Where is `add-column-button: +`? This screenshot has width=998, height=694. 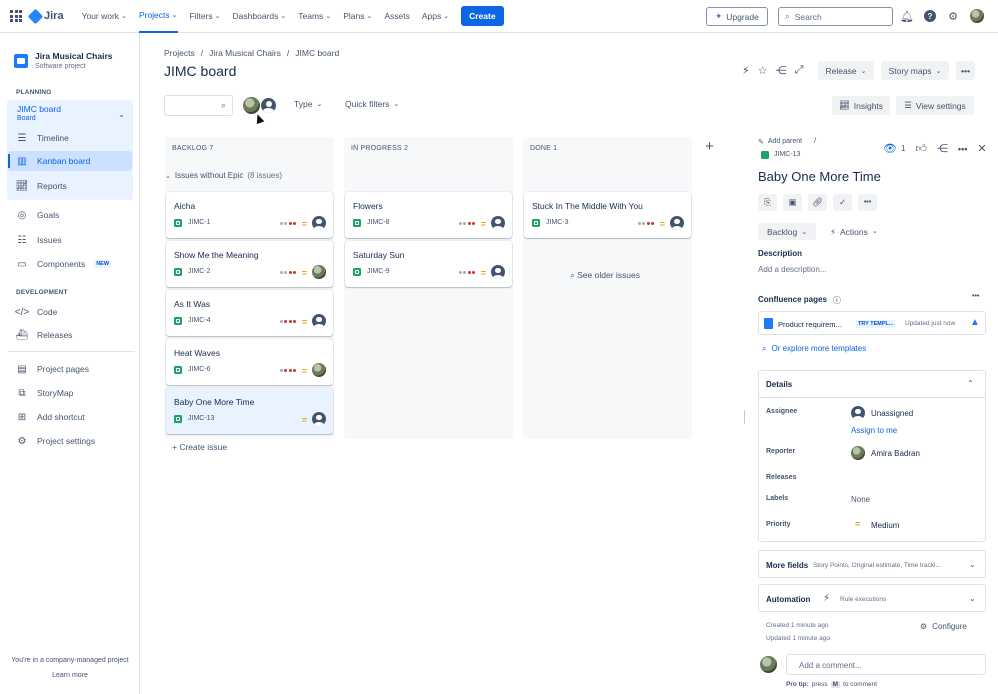
add-column-button: + is located at coordinates (709, 146).